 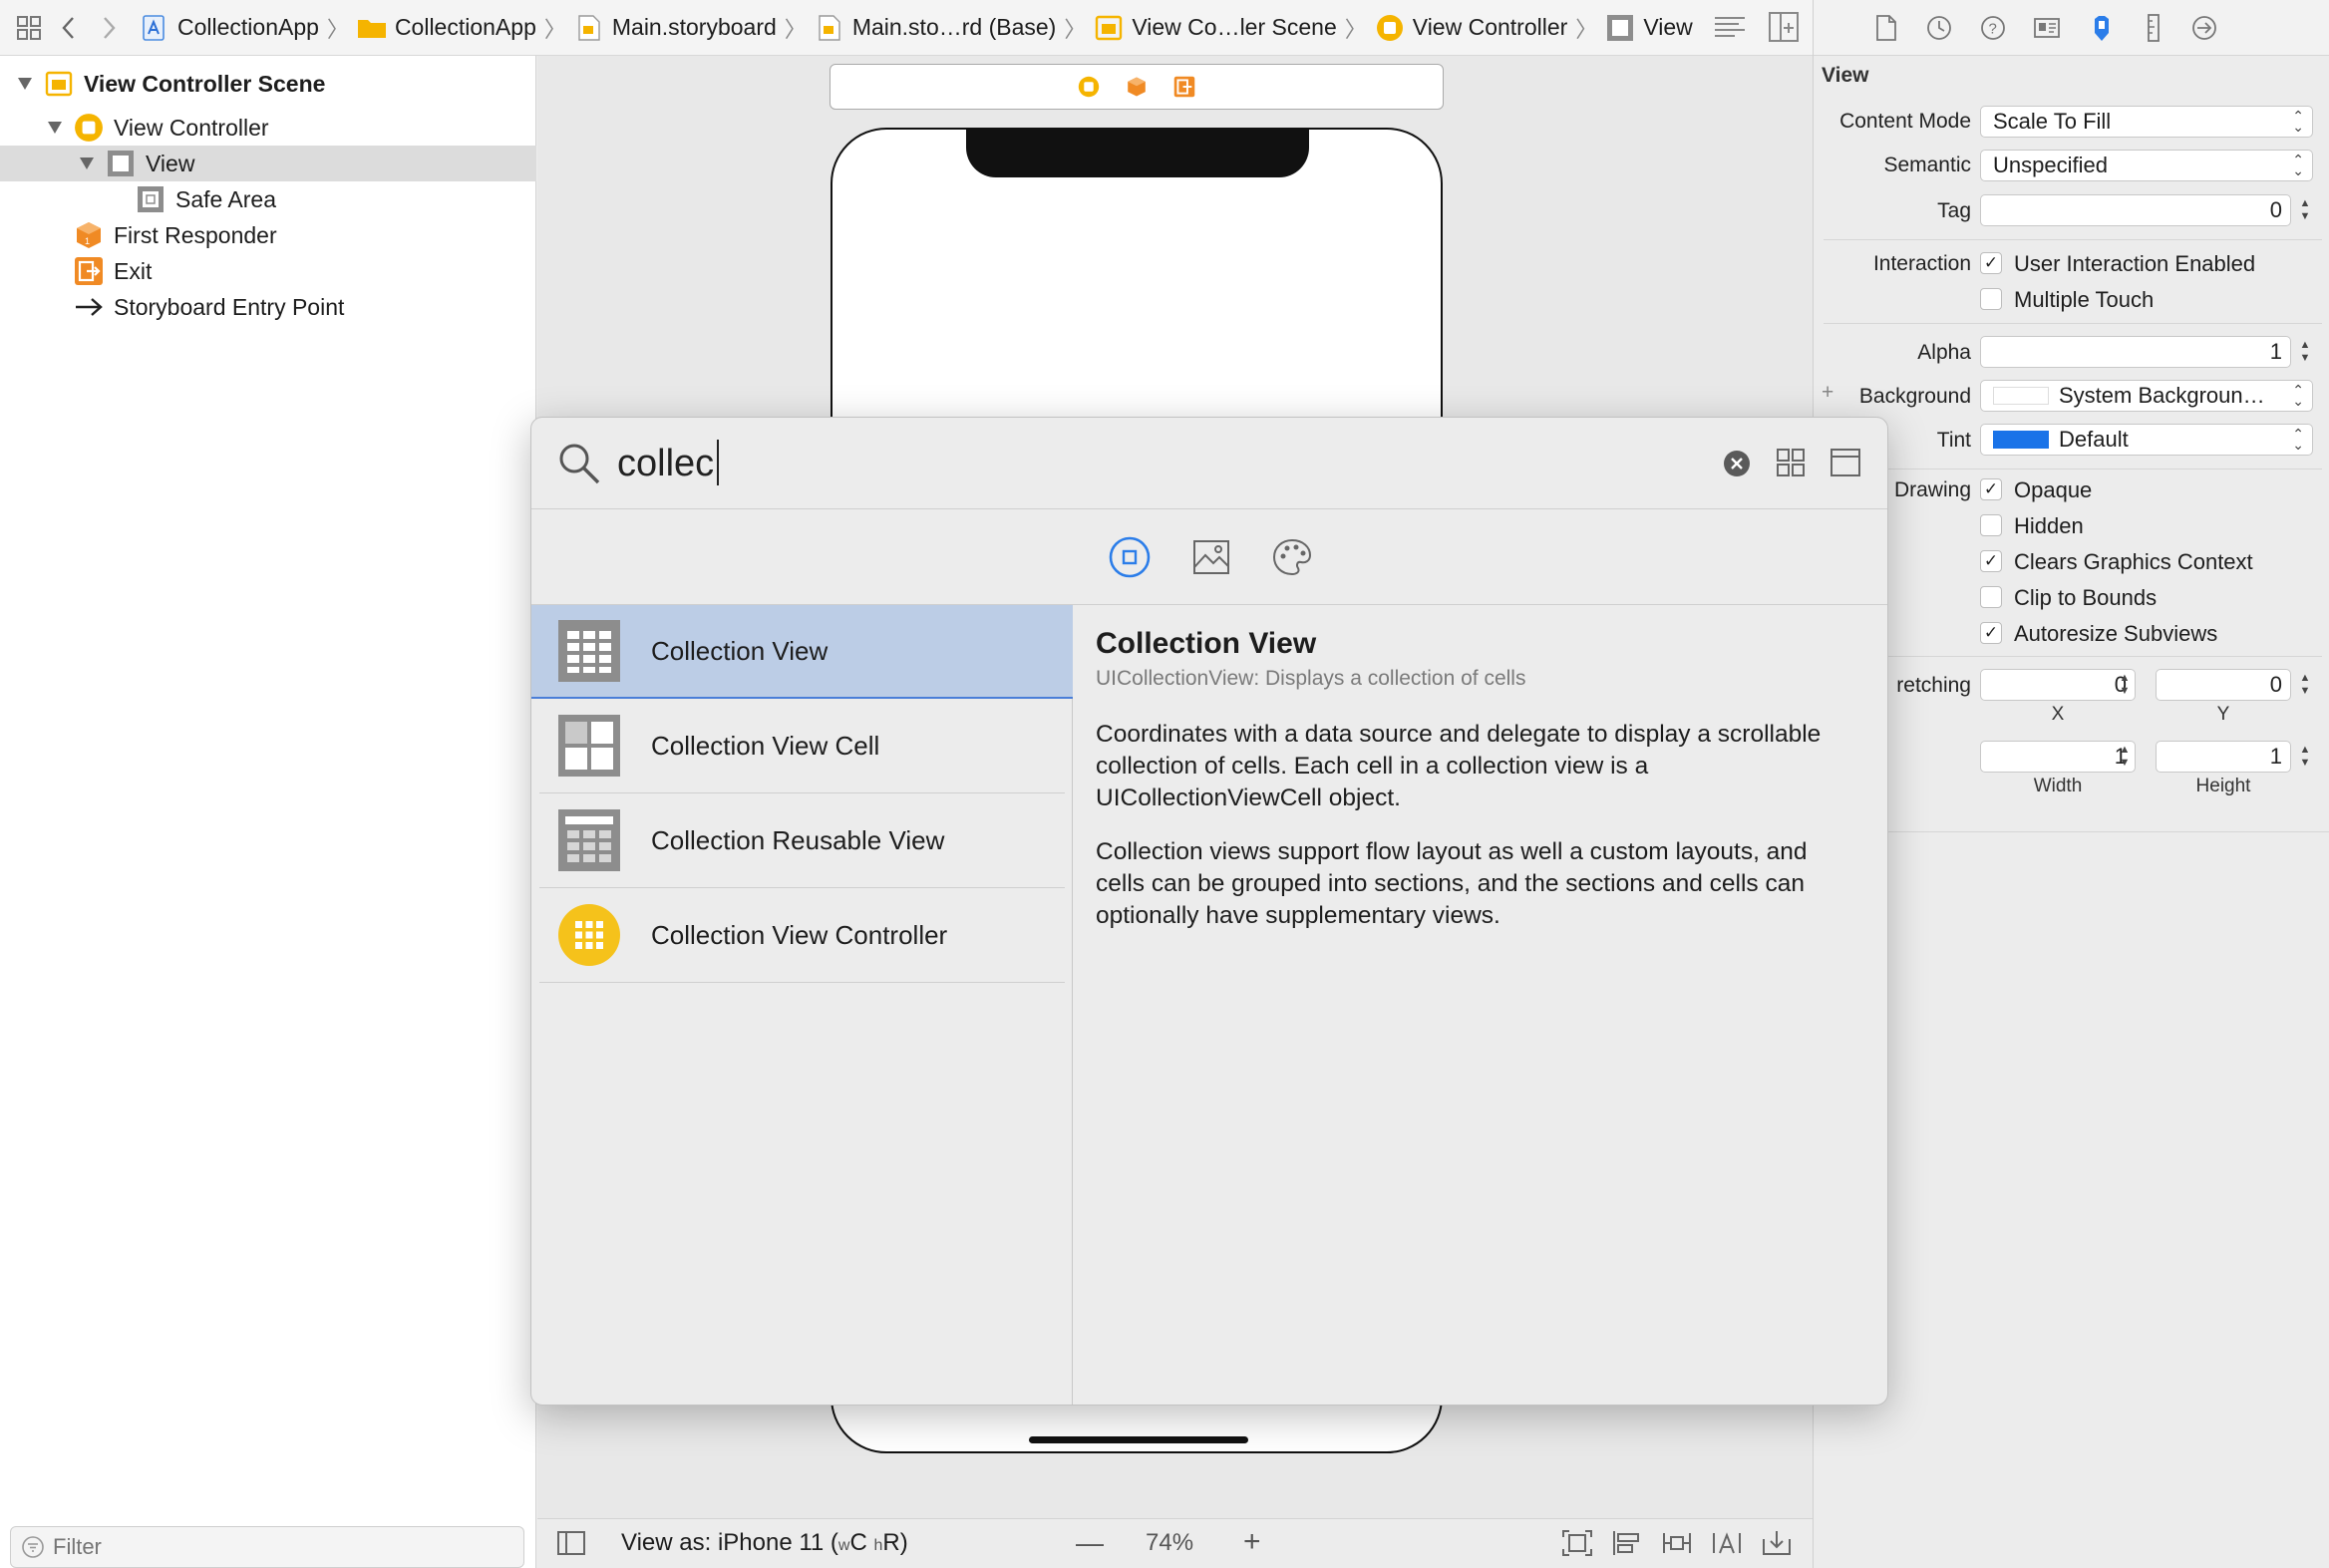 What do you see at coordinates (2305, 685) in the screenshot?
I see `stretch-y-stepper: ▲ ▼` at bounding box center [2305, 685].